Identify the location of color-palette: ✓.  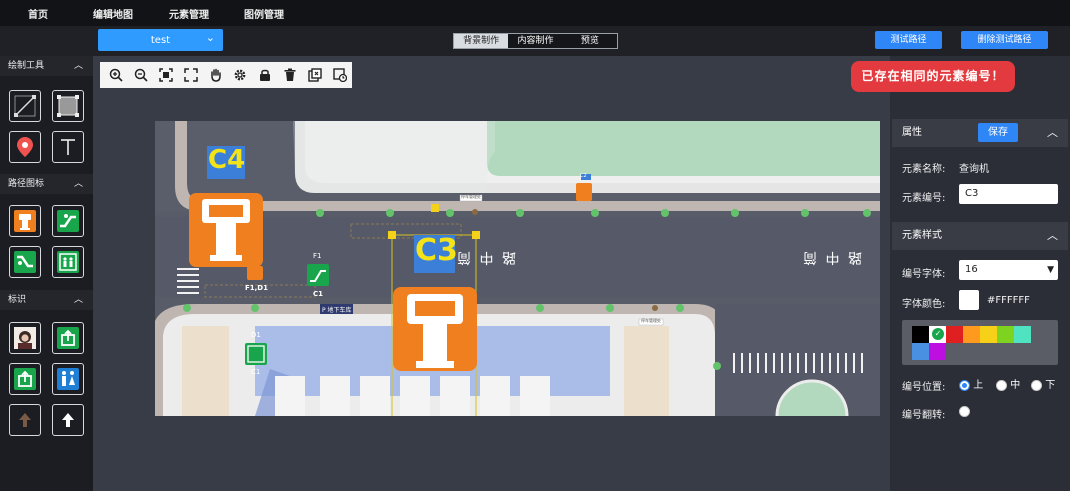
(980, 342).